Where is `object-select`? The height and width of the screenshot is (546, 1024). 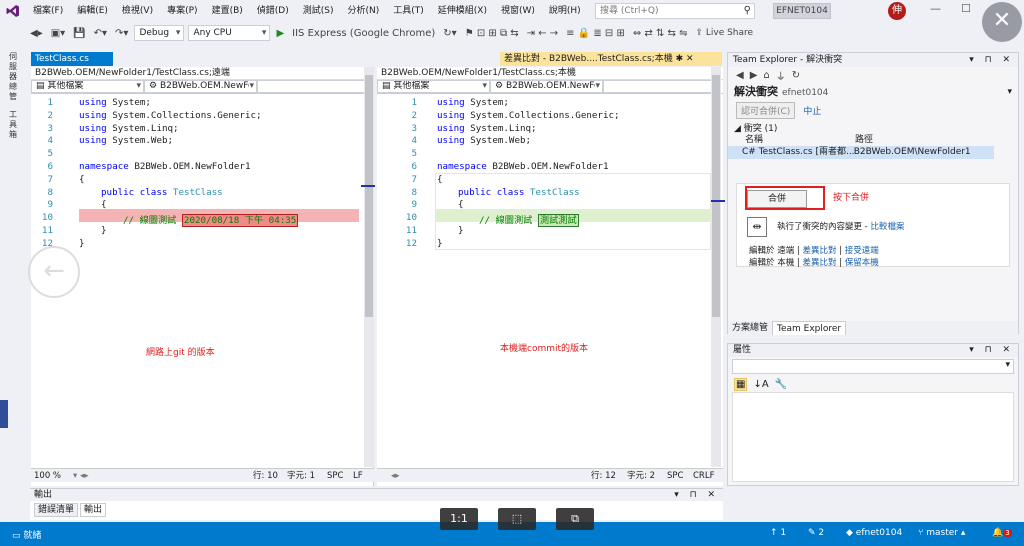
object-select is located at coordinates (873, 366).